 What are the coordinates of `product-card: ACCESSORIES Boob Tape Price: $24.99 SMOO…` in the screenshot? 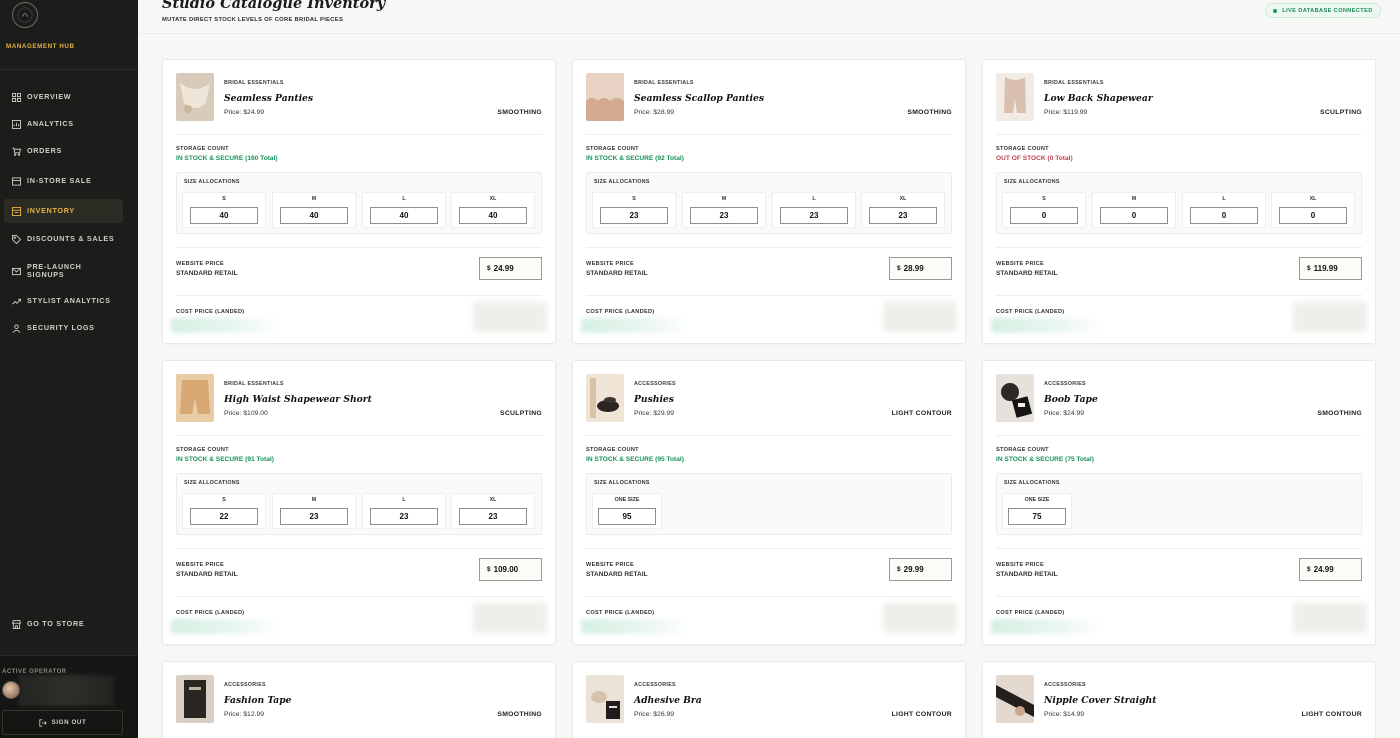 It's located at (1179, 502).